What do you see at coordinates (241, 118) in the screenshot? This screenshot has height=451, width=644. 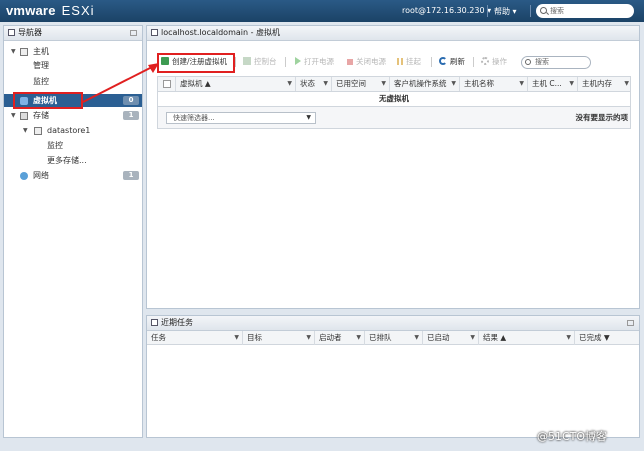 I see `quick-filter-select: 快速筛选器... ▼` at bounding box center [241, 118].